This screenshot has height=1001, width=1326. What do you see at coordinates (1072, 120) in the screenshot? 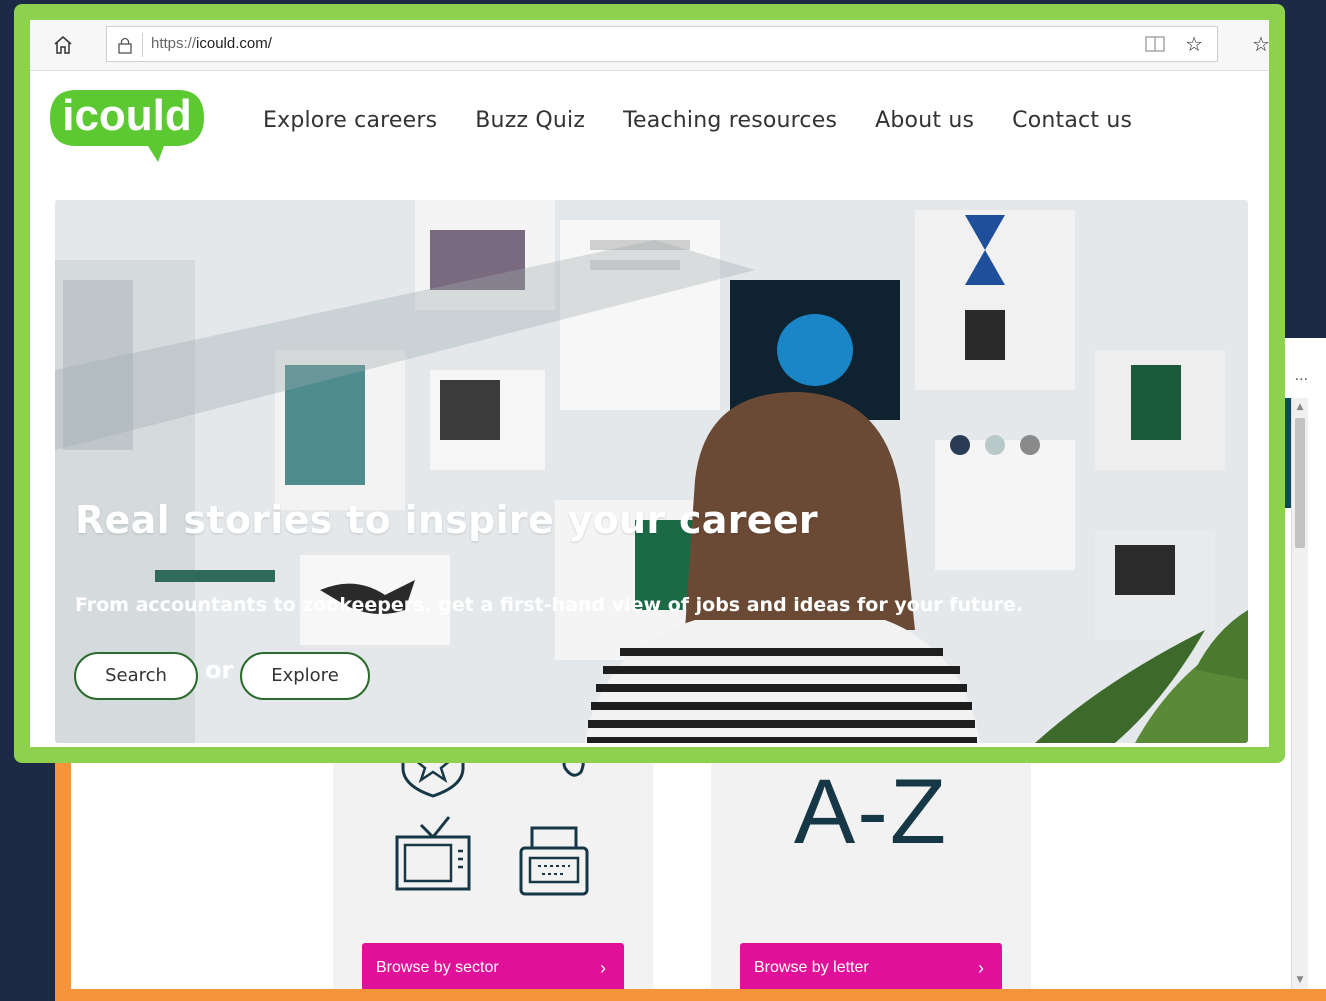
I see `nav-contact-us: Contact us` at bounding box center [1072, 120].